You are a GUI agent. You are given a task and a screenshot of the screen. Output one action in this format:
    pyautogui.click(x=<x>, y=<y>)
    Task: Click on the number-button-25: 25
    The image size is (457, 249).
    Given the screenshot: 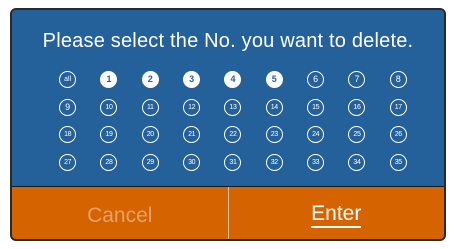 What is the action you would take?
    pyautogui.click(x=357, y=135)
    